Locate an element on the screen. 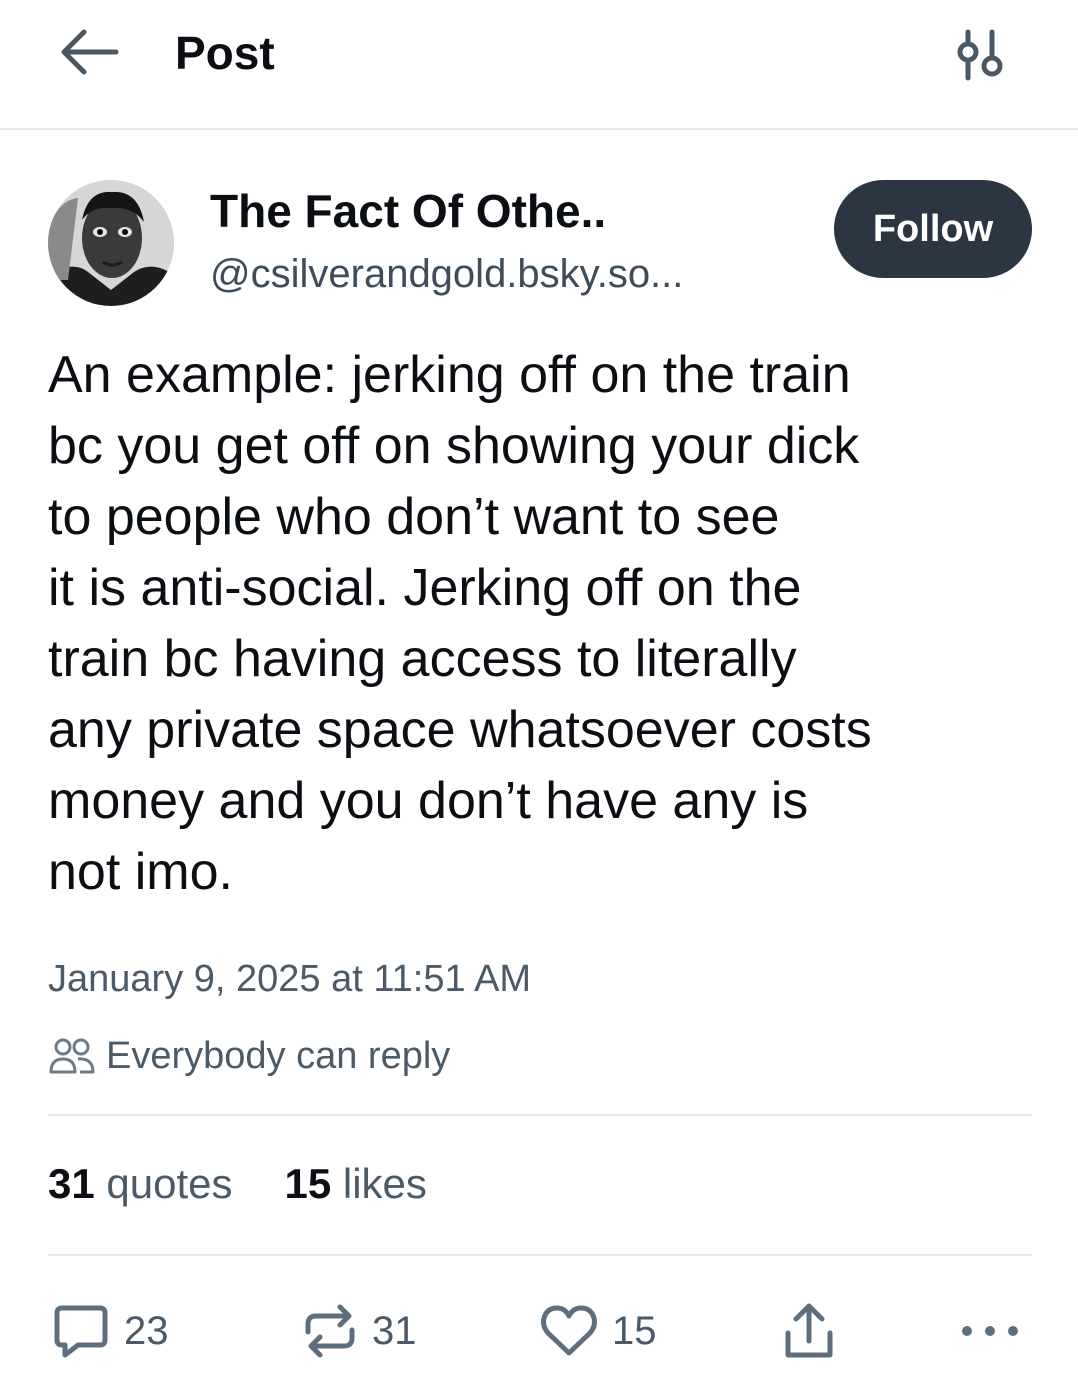  reply-button: 23 is located at coordinates (110, 1331).